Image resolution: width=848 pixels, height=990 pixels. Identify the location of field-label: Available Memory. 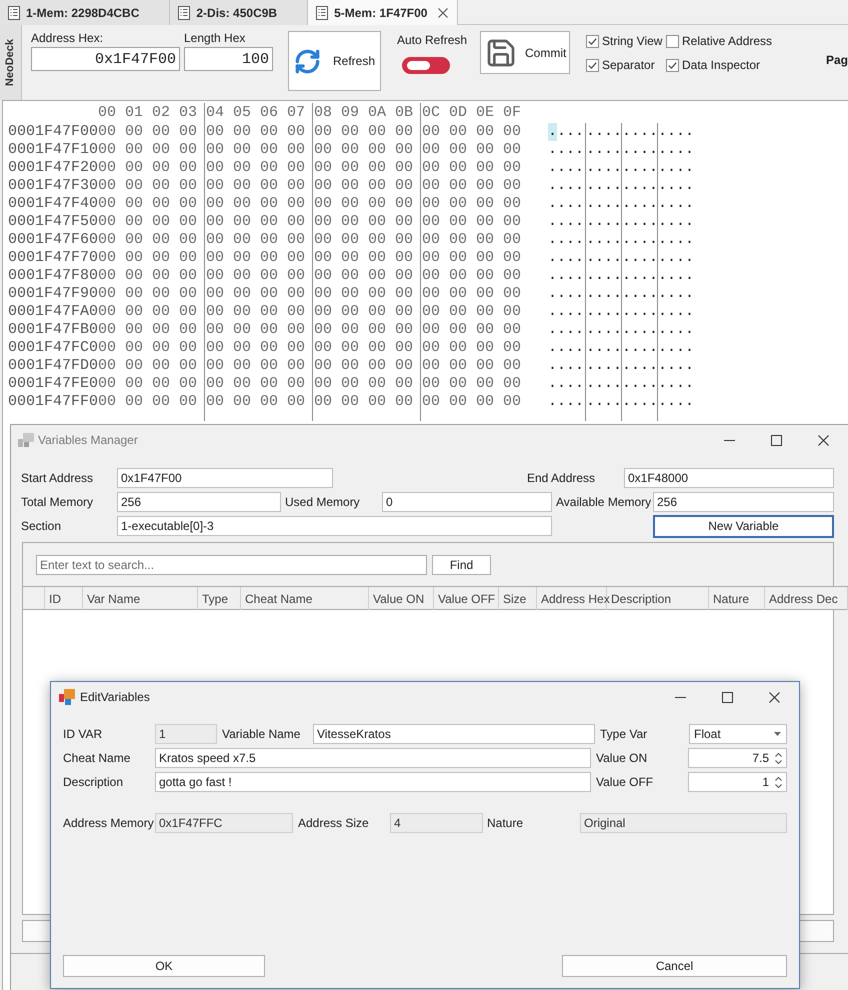
(604, 502).